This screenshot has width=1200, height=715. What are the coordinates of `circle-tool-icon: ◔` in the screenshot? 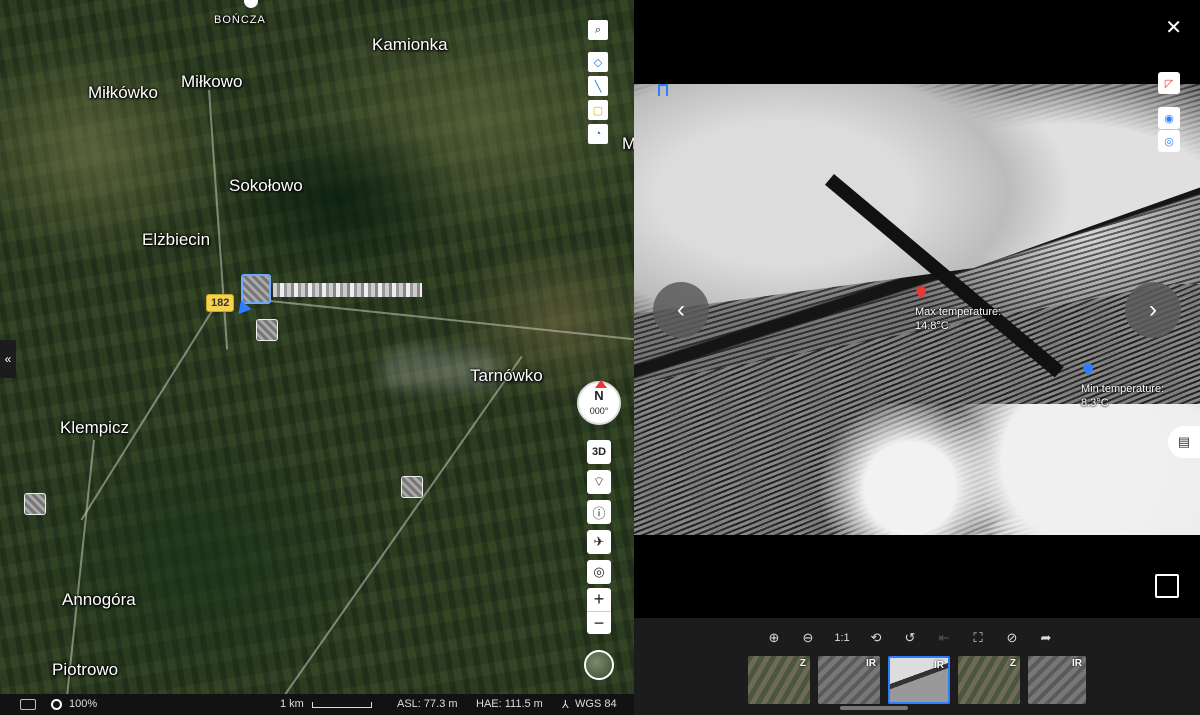 It's located at (598, 134).